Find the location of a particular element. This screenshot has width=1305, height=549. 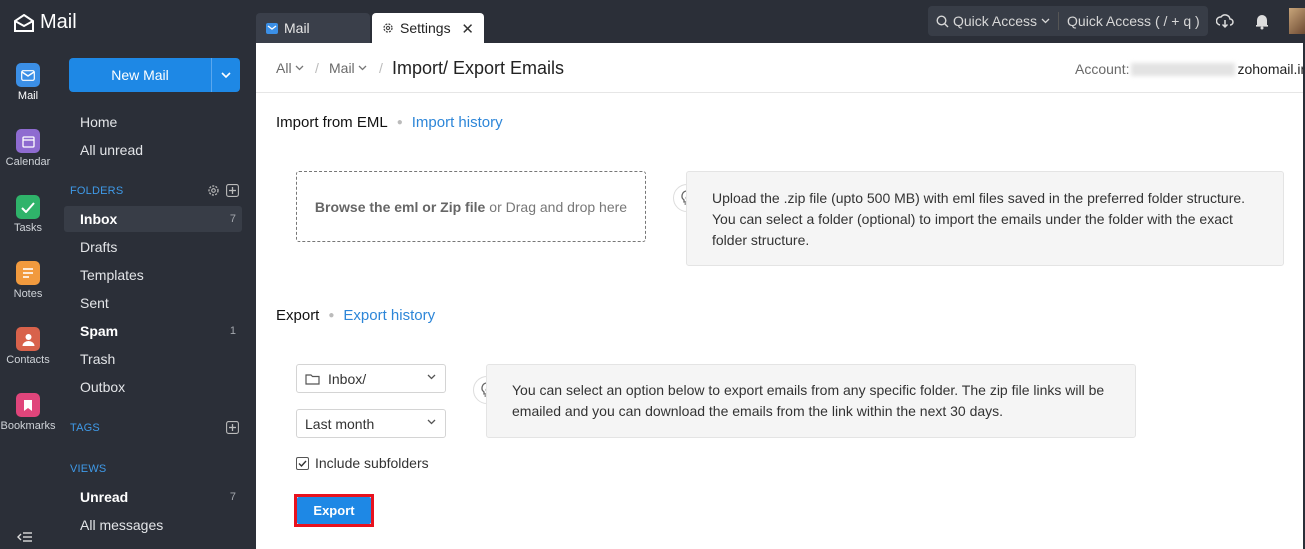

quick-access-bar: Quick Access Quick Access ( / + q ) is located at coordinates (1068, 21).